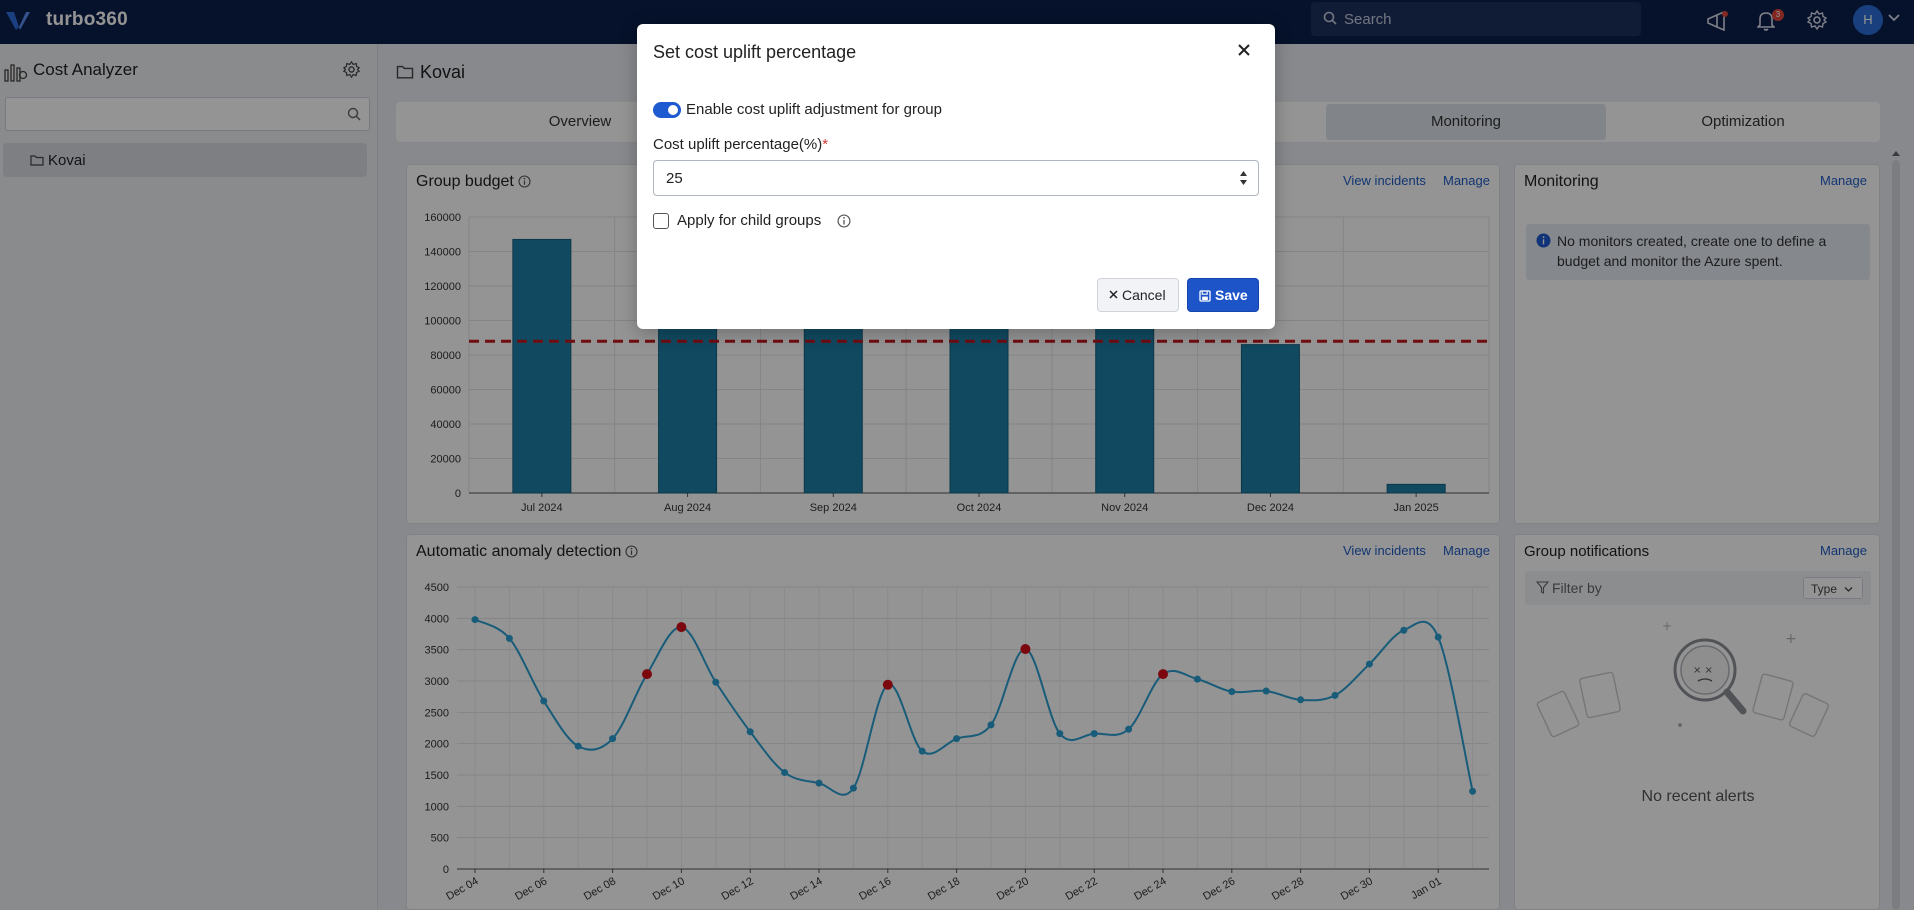 The height and width of the screenshot is (910, 1914). I want to click on required-marker: *, so click(825, 144).